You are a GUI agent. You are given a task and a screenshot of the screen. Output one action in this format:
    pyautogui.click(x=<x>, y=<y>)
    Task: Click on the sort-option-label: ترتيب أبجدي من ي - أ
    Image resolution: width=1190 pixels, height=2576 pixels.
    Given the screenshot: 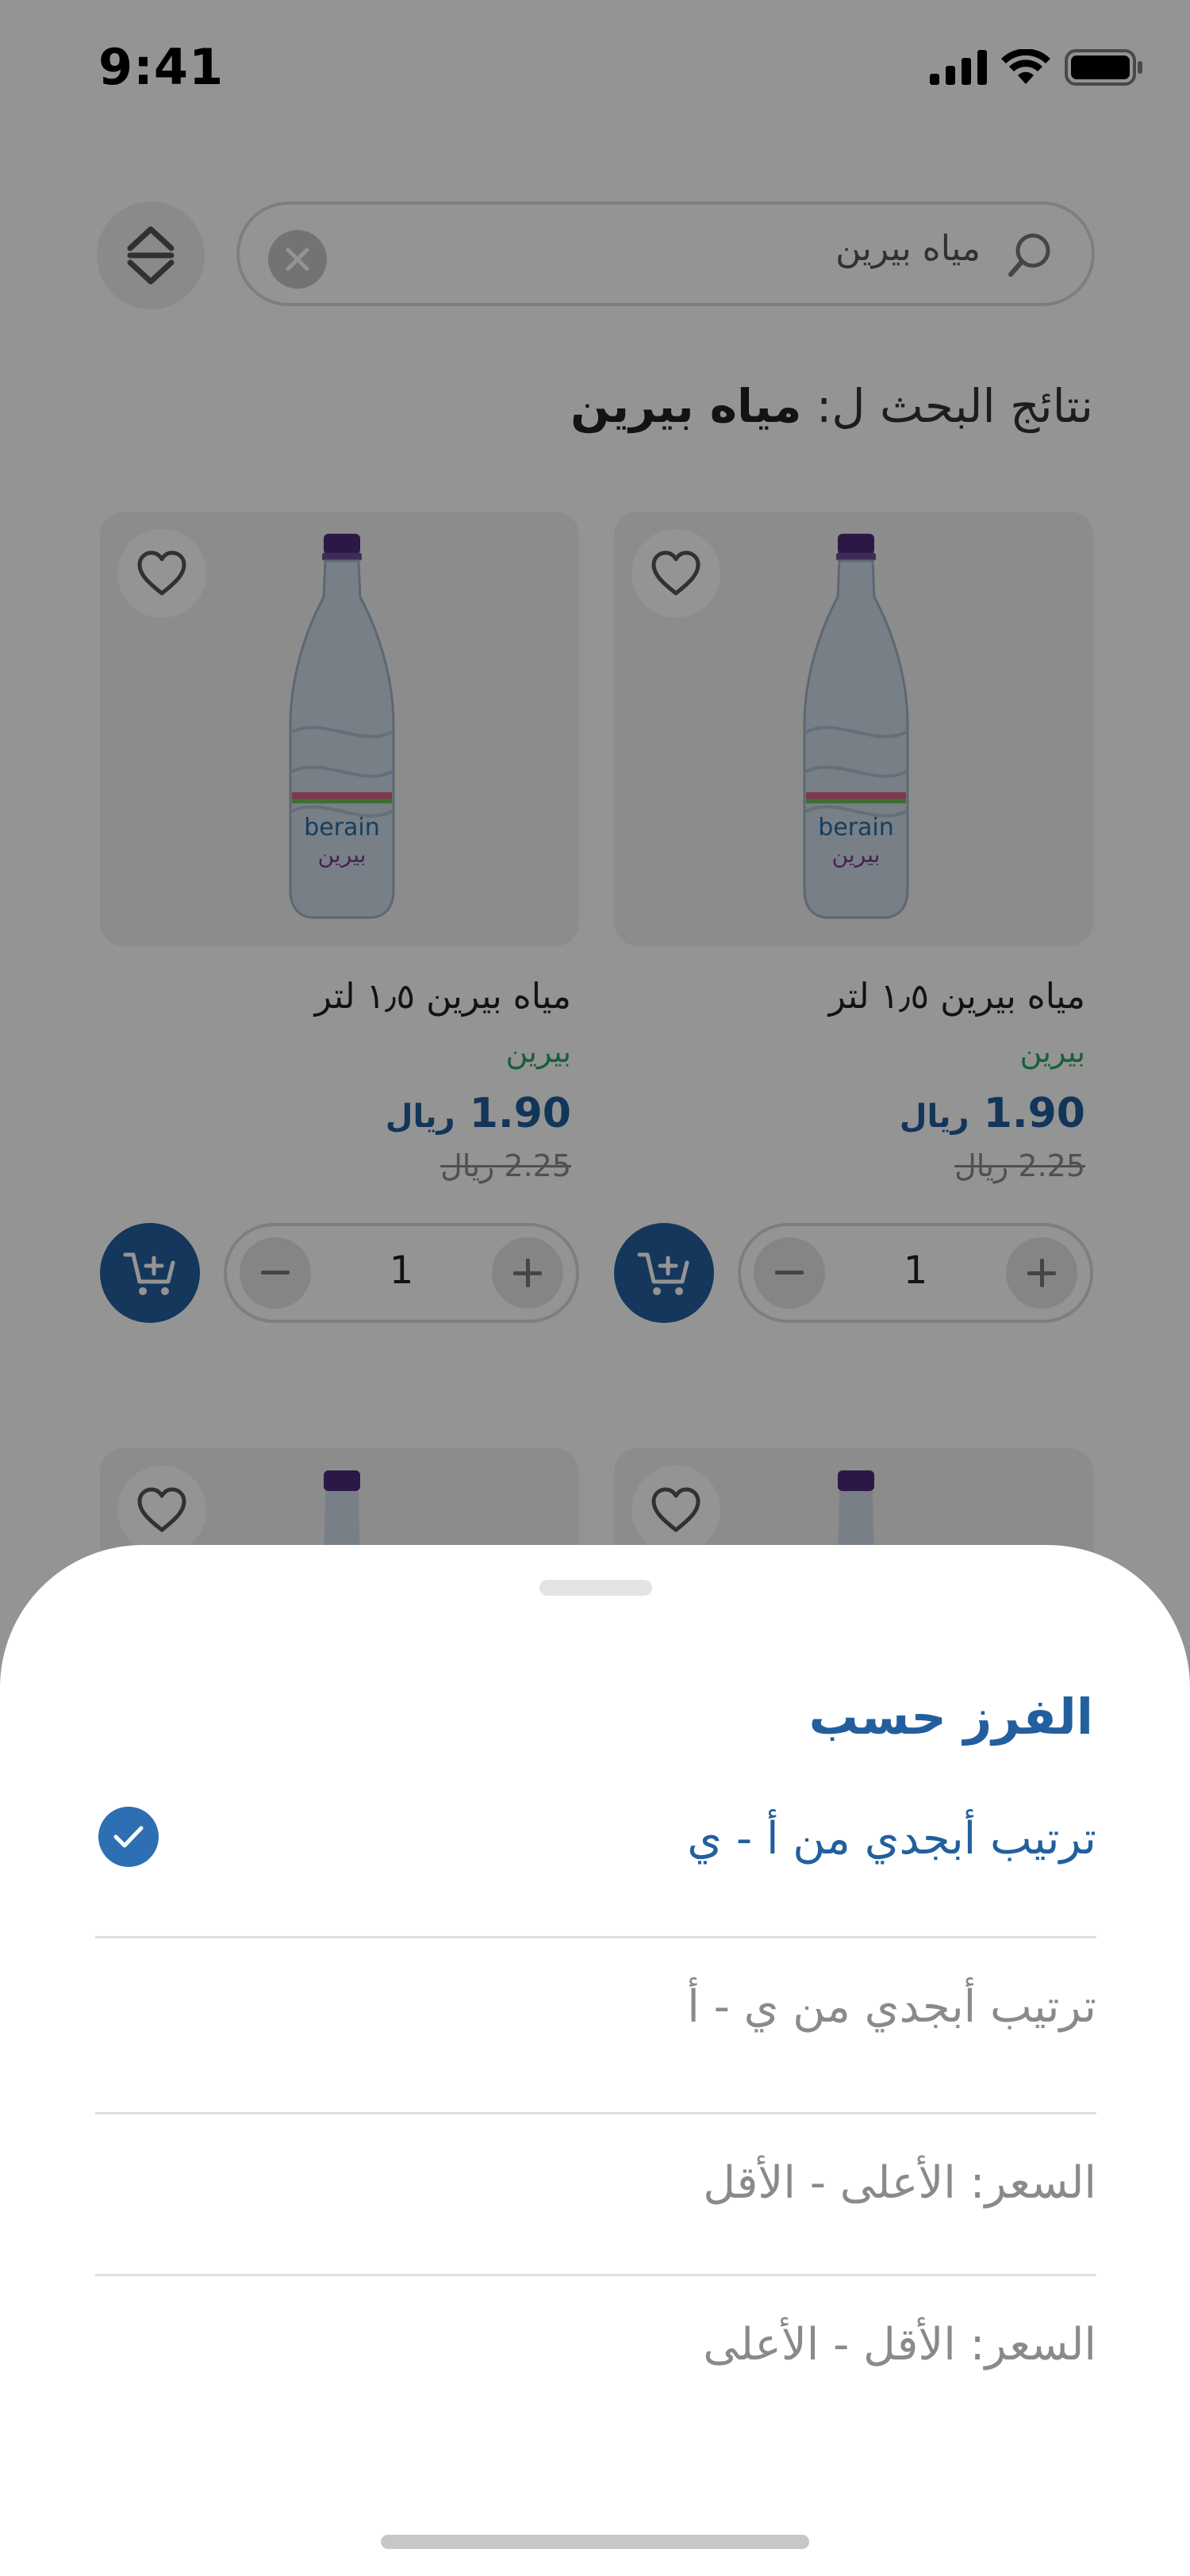 What is the action you would take?
    pyautogui.click(x=891, y=2007)
    